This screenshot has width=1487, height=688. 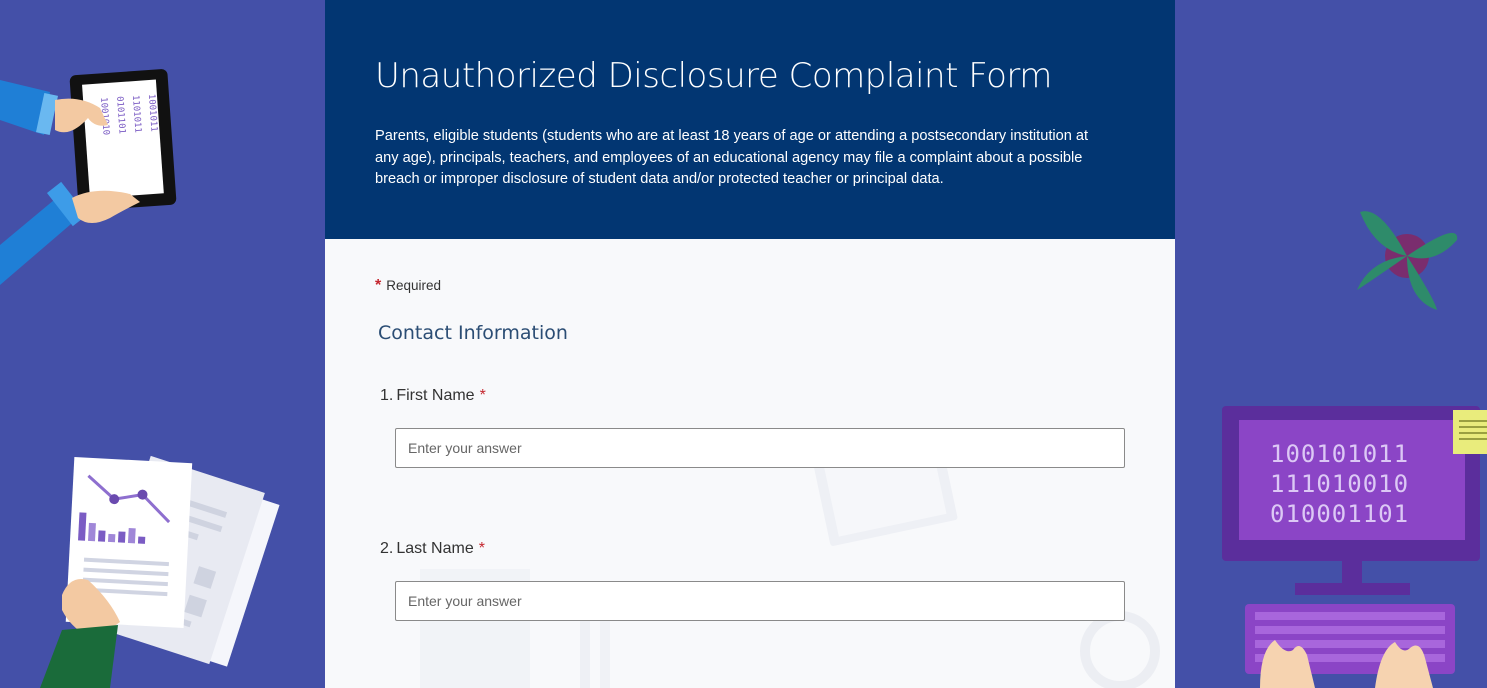 I want to click on right-illustration: 100101011 111010010 010001101, so click(x=1354, y=449).